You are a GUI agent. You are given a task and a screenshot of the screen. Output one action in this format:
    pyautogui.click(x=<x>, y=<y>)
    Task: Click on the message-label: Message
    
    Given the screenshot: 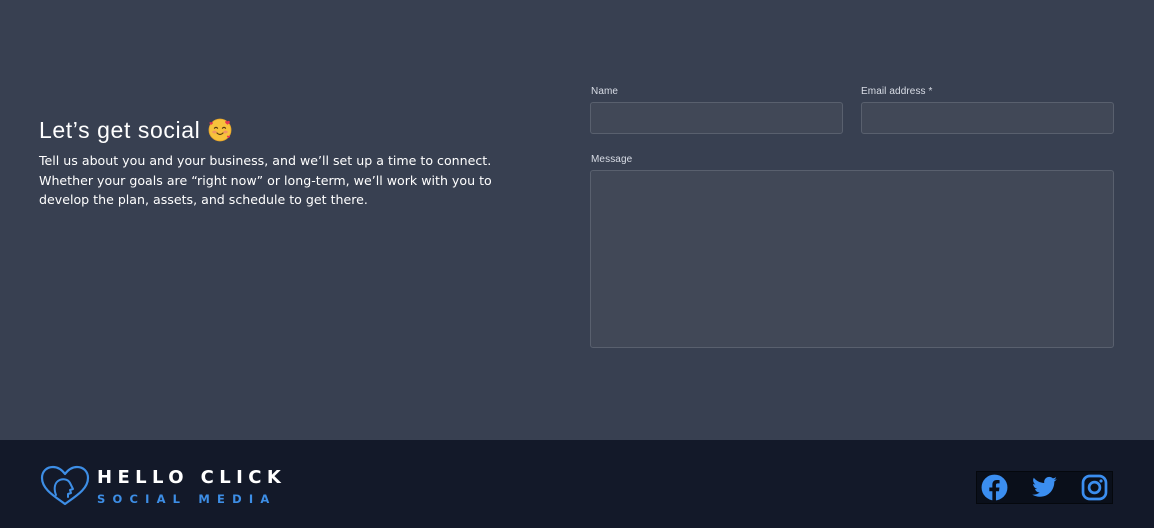 What is the action you would take?
    pyautogui.click(x=612, y=159)
    